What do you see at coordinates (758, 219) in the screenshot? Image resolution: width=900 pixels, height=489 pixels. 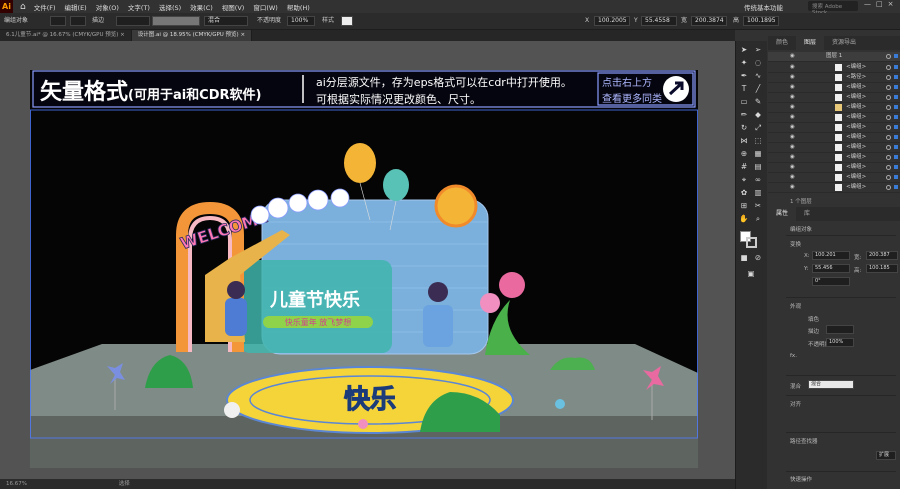 I see `zoom-icon: ⌕` at bounding box center [758, 219].